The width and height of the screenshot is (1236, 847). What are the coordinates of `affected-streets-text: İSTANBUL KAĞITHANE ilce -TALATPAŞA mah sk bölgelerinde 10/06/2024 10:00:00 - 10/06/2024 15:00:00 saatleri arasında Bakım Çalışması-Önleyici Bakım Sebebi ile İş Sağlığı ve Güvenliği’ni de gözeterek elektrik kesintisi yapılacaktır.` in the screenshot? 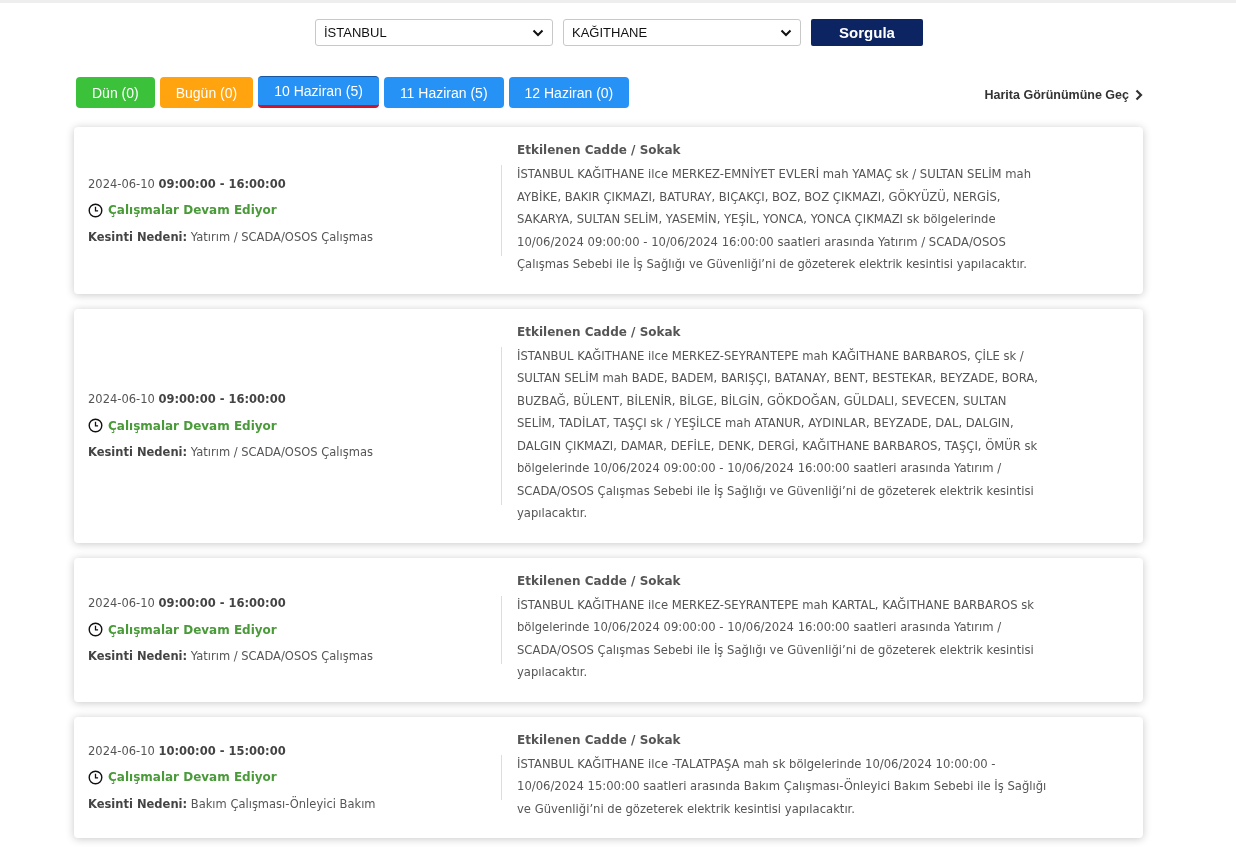 It's located at (782, 786).